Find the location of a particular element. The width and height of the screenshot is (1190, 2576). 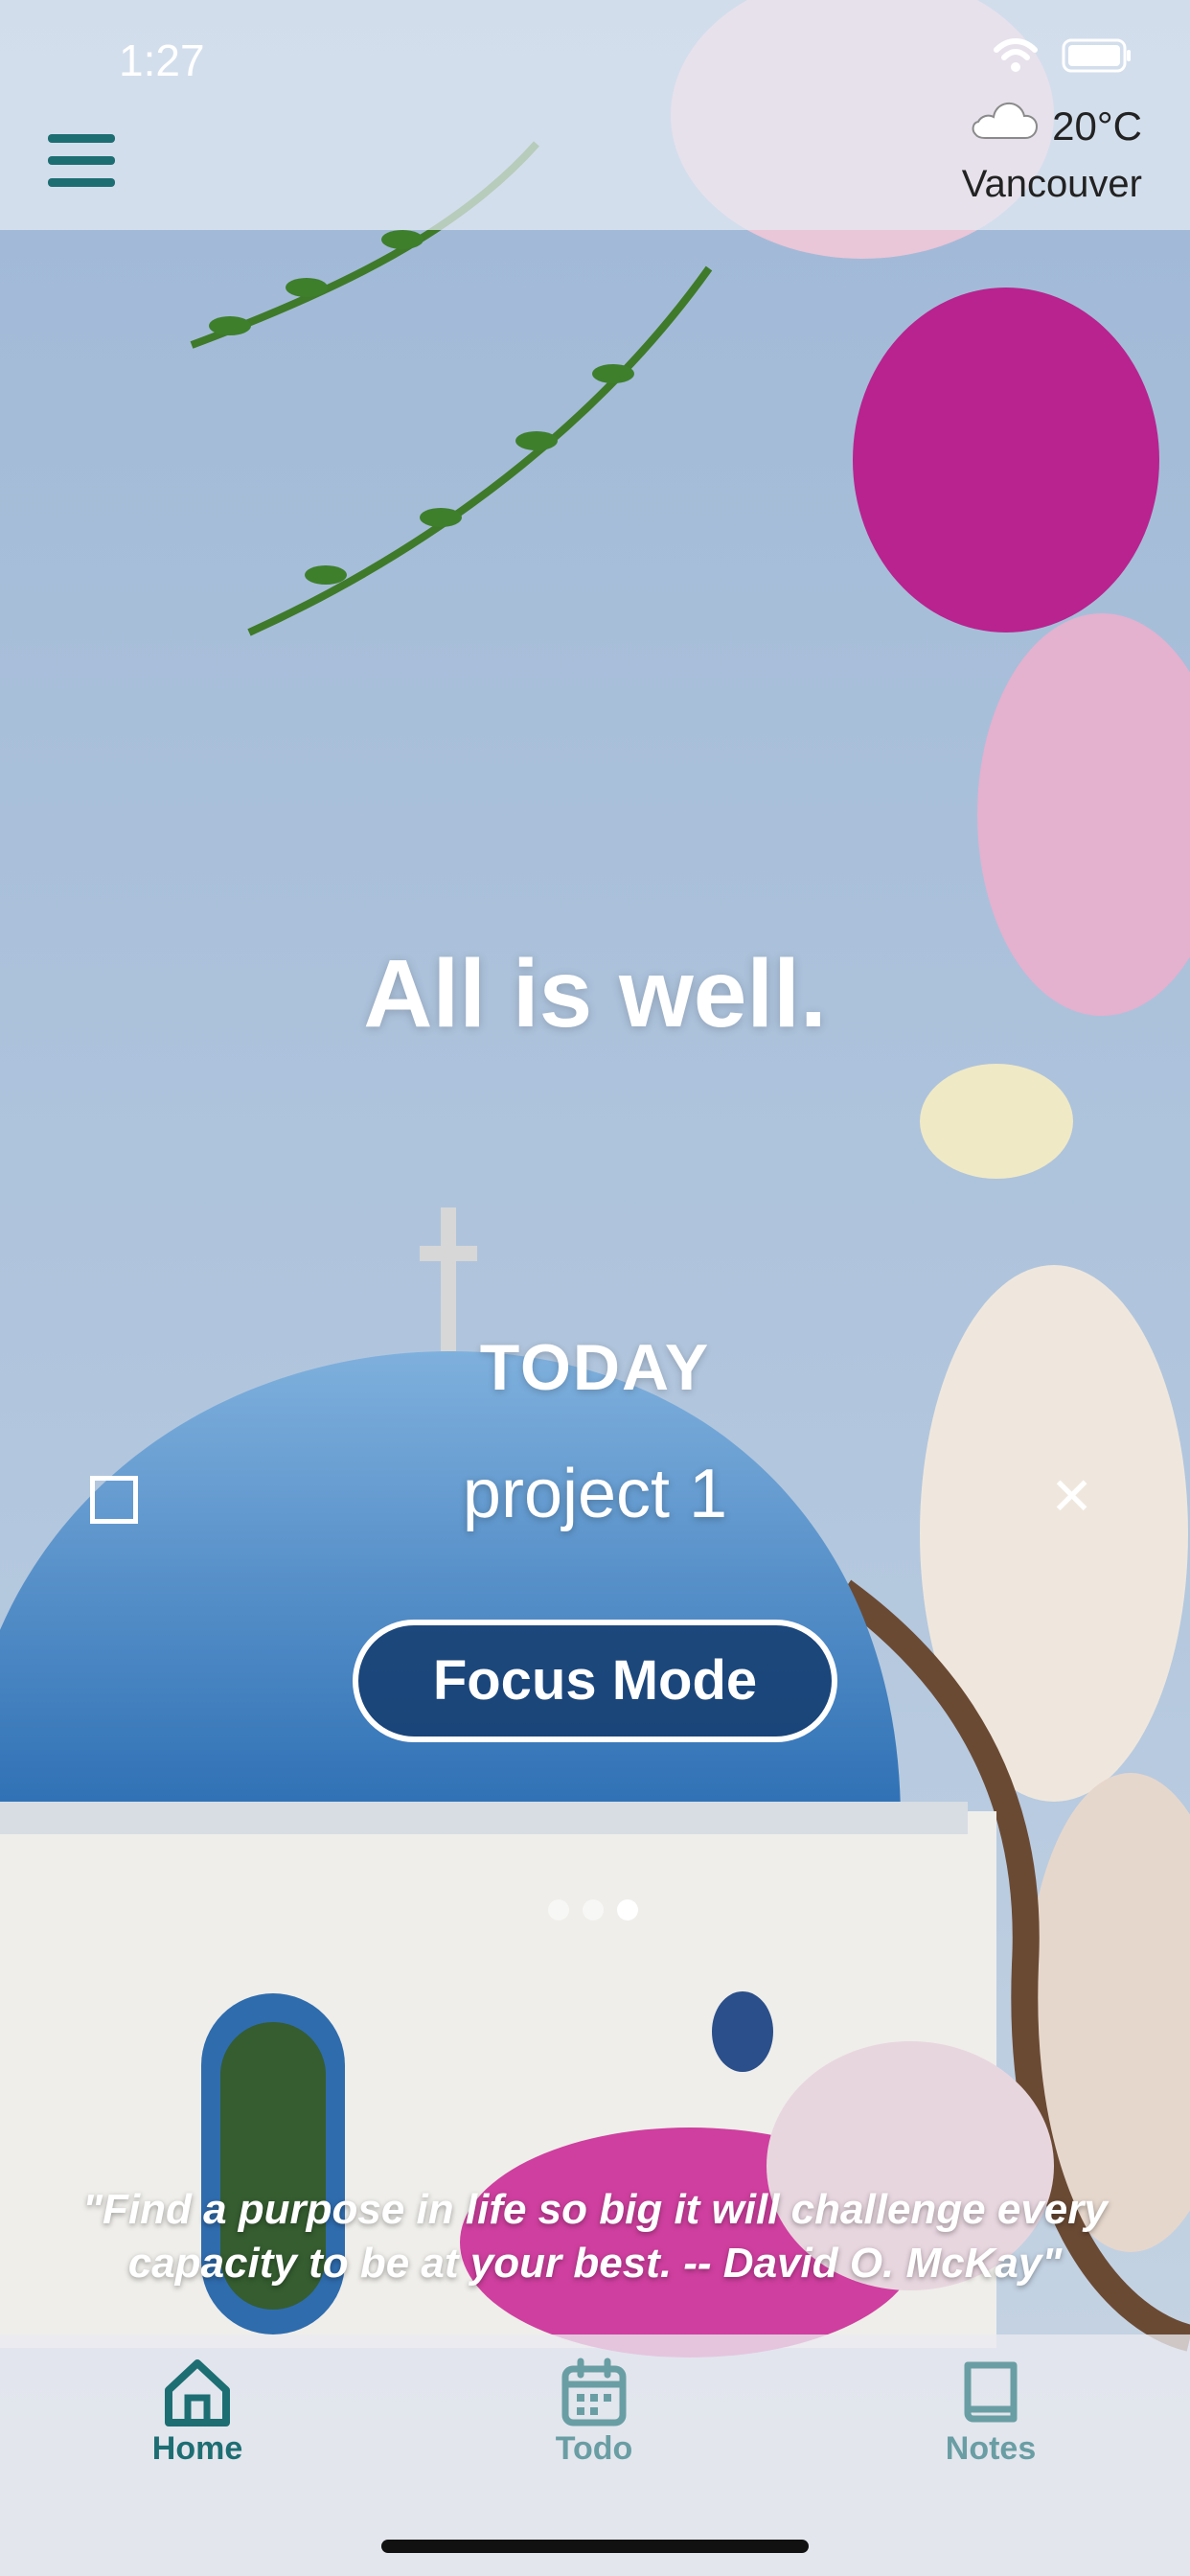

home-icon is located at coordinates (198, 2392).